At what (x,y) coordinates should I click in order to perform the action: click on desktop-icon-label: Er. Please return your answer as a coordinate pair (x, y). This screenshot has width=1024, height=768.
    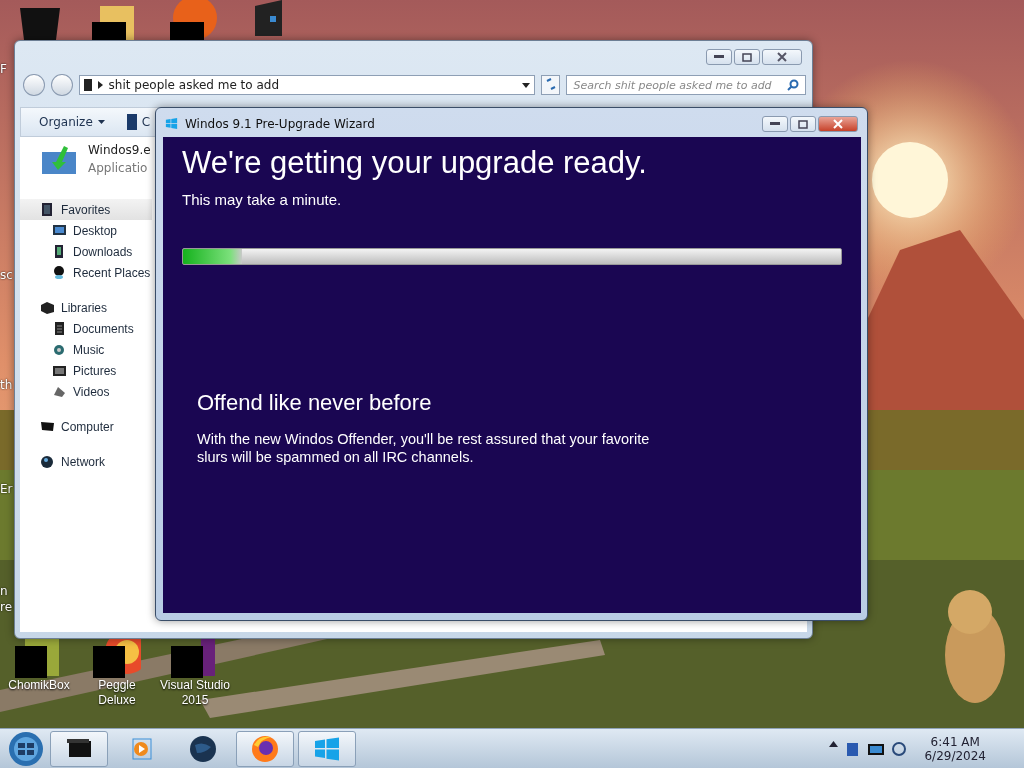
    Looking at the image, I should click on (6, 489).